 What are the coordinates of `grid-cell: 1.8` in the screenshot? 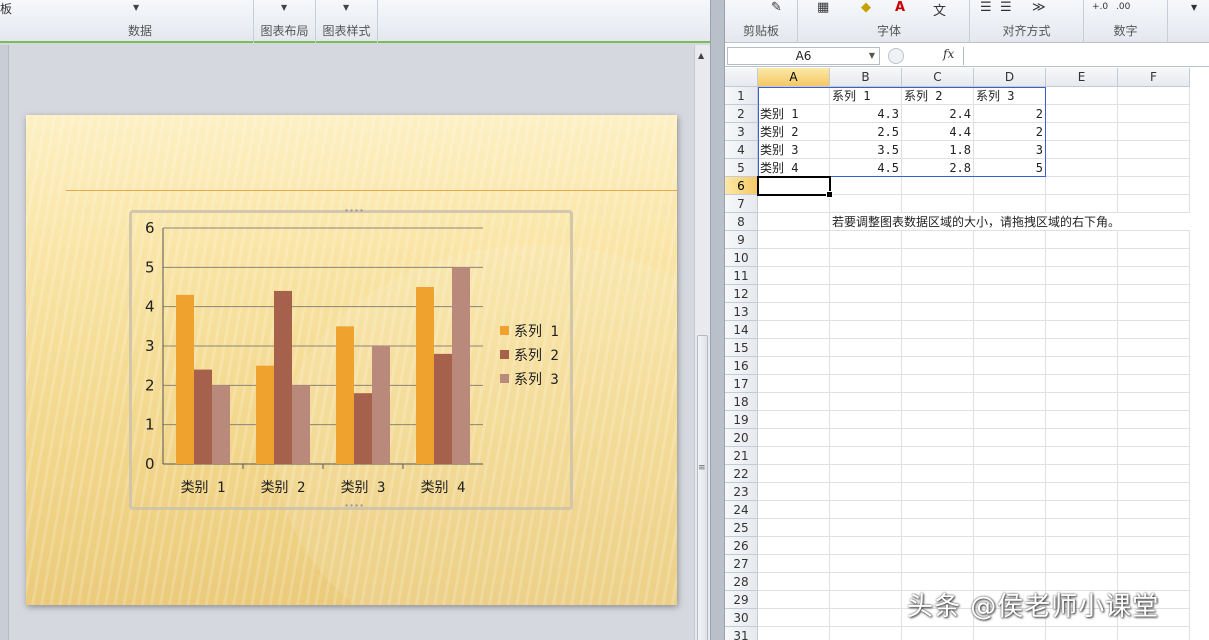 It's located at (938, 150).